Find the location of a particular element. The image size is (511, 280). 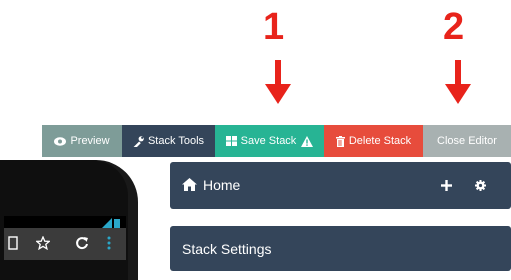

home-icon is located at coordinates (189, 184).